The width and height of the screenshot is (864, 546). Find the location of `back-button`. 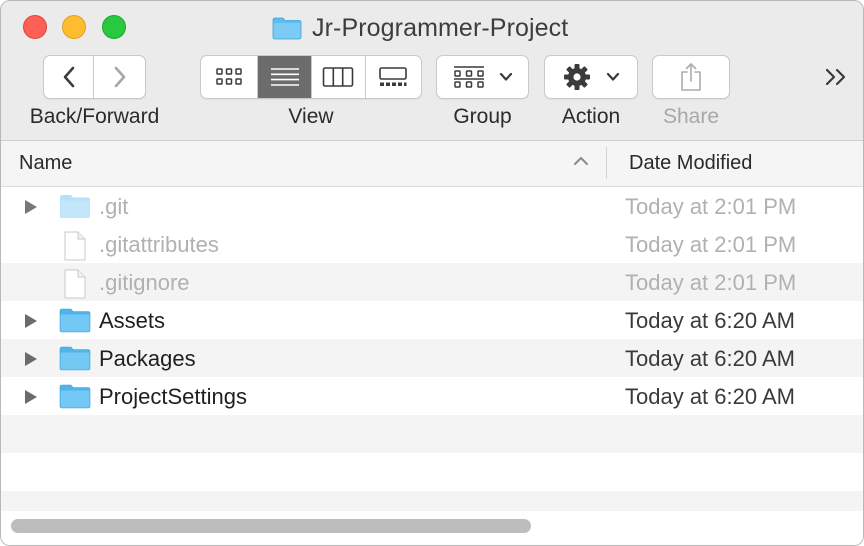

back-button is located at coordinates (69, 77).